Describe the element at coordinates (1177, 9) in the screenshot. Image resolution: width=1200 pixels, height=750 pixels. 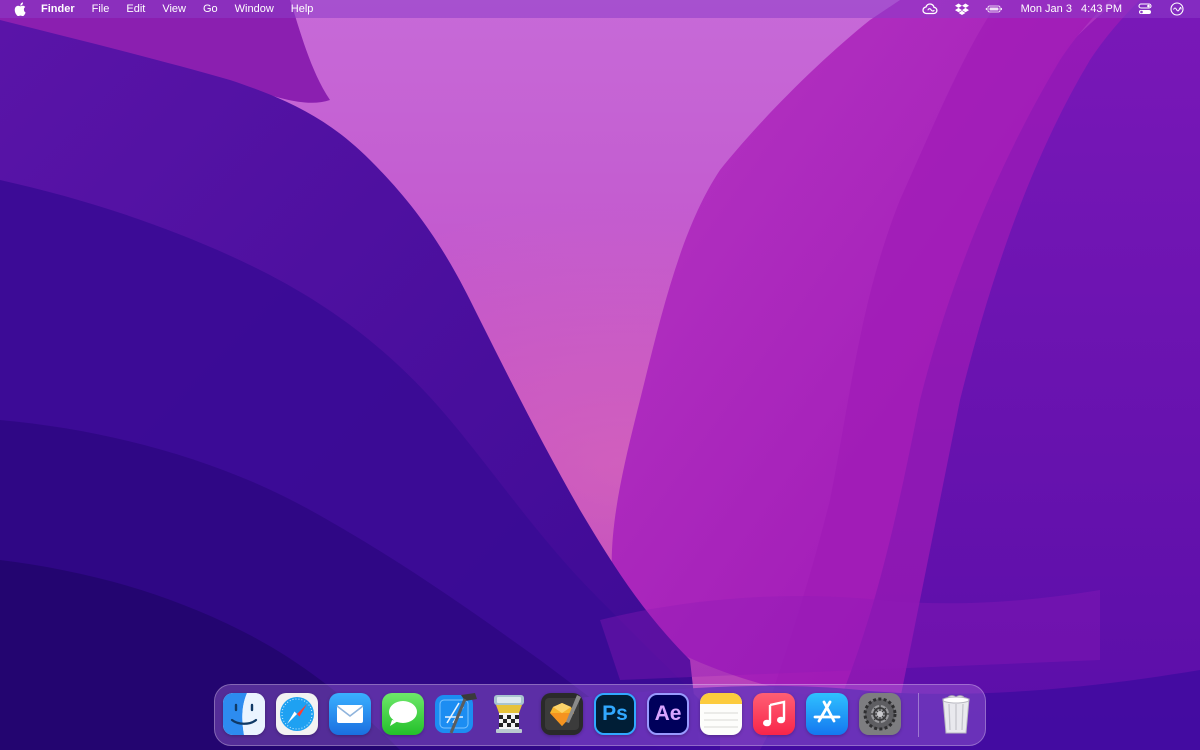
I see `siri-icon` at that location.